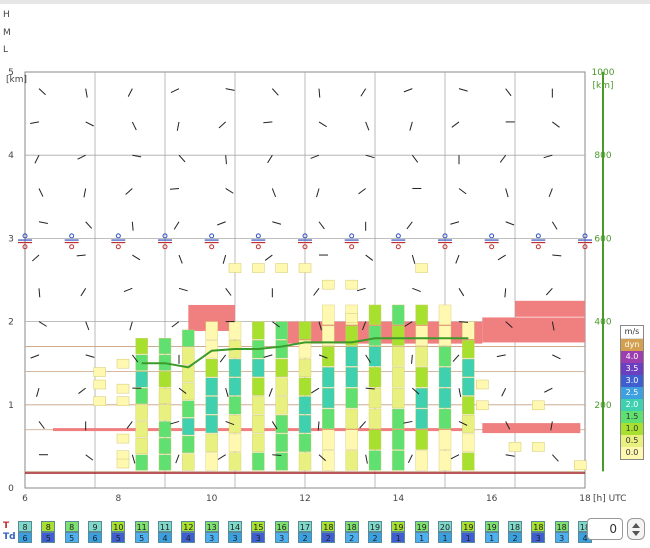  Describe the element at coordinates (25, 499) in the screenshot. I see `x-tick-label: 6` at that location.